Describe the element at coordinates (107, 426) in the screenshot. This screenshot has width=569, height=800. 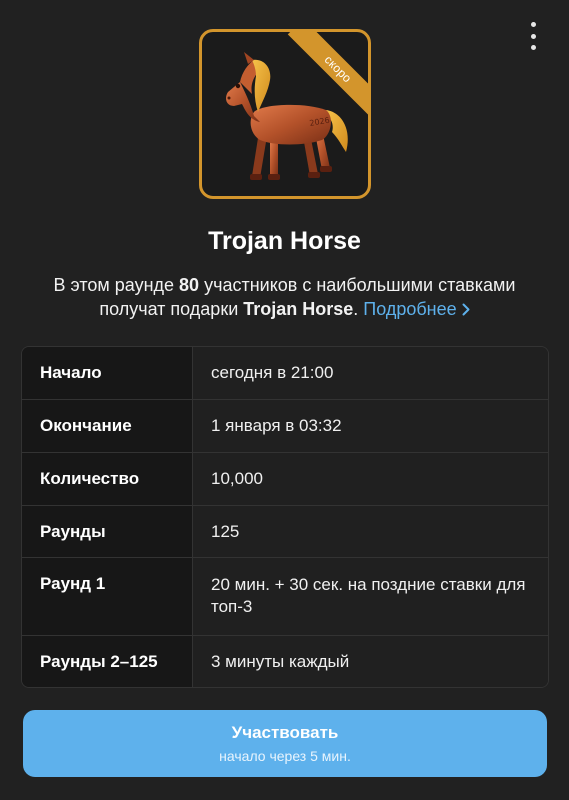
I see `info-label: Окончание` at that location.